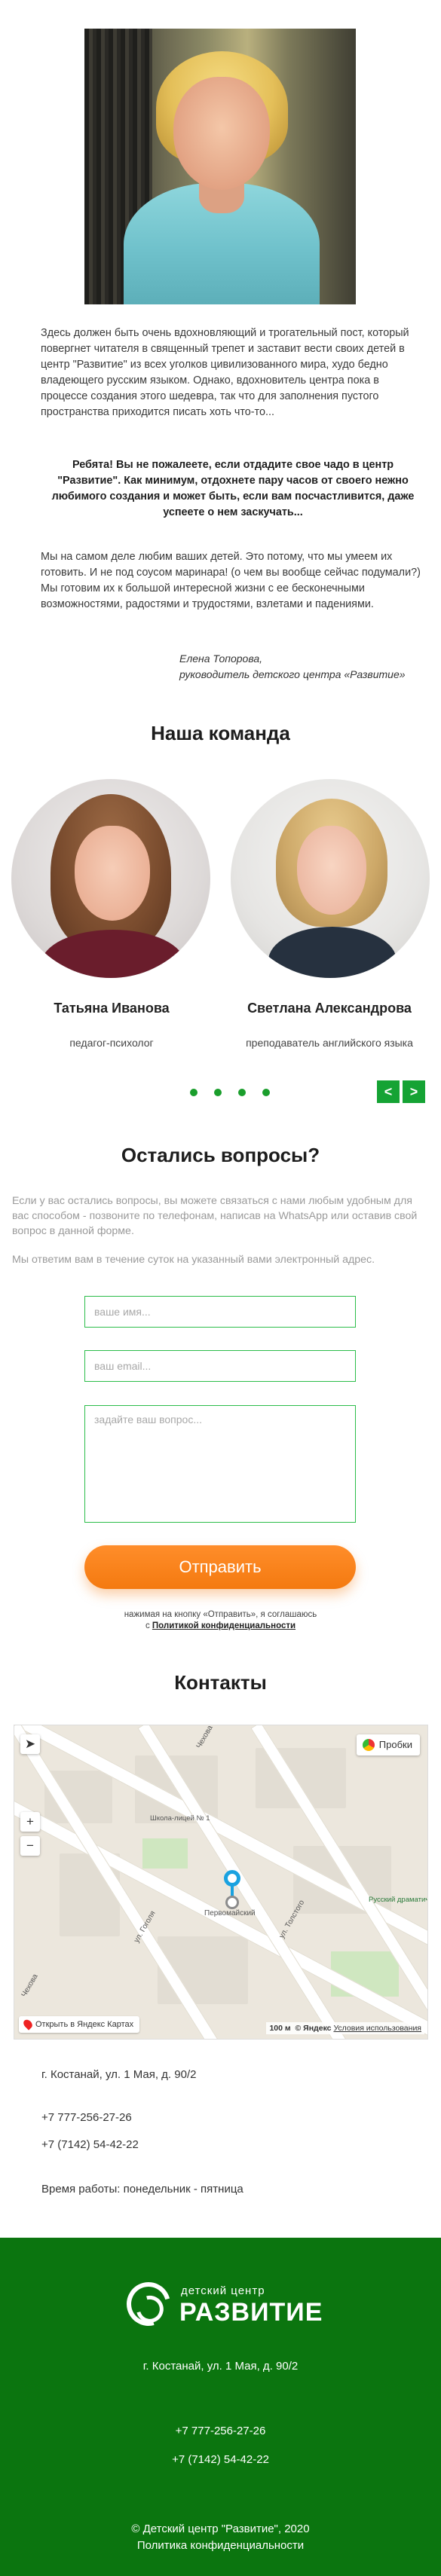 This screenshot has height=2576, width=441. I want to click on consent-line-2: с Политикой конфиденциальности, so click(220, 1626).